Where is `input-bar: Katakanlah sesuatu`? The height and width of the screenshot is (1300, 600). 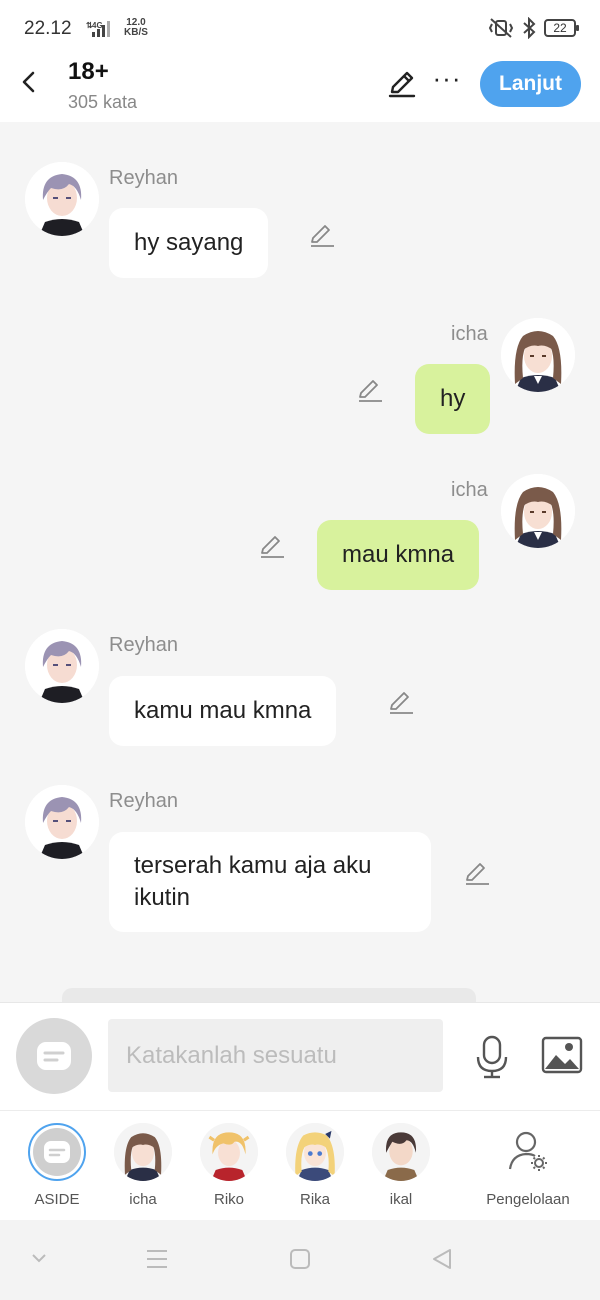
input-bar: Katakanlah sesuatu is located at coordinates (300, 1056).